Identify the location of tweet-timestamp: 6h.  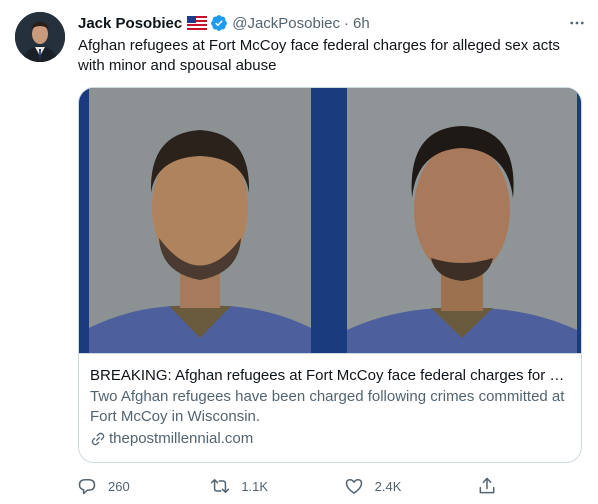
(361, 23).